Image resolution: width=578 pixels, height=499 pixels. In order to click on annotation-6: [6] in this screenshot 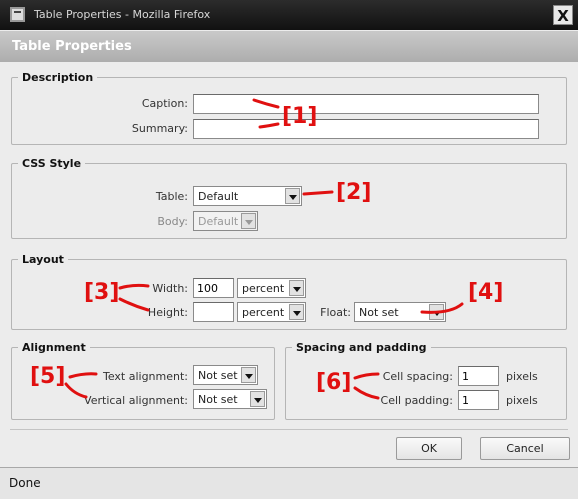, I will do `click(334, 382)`.